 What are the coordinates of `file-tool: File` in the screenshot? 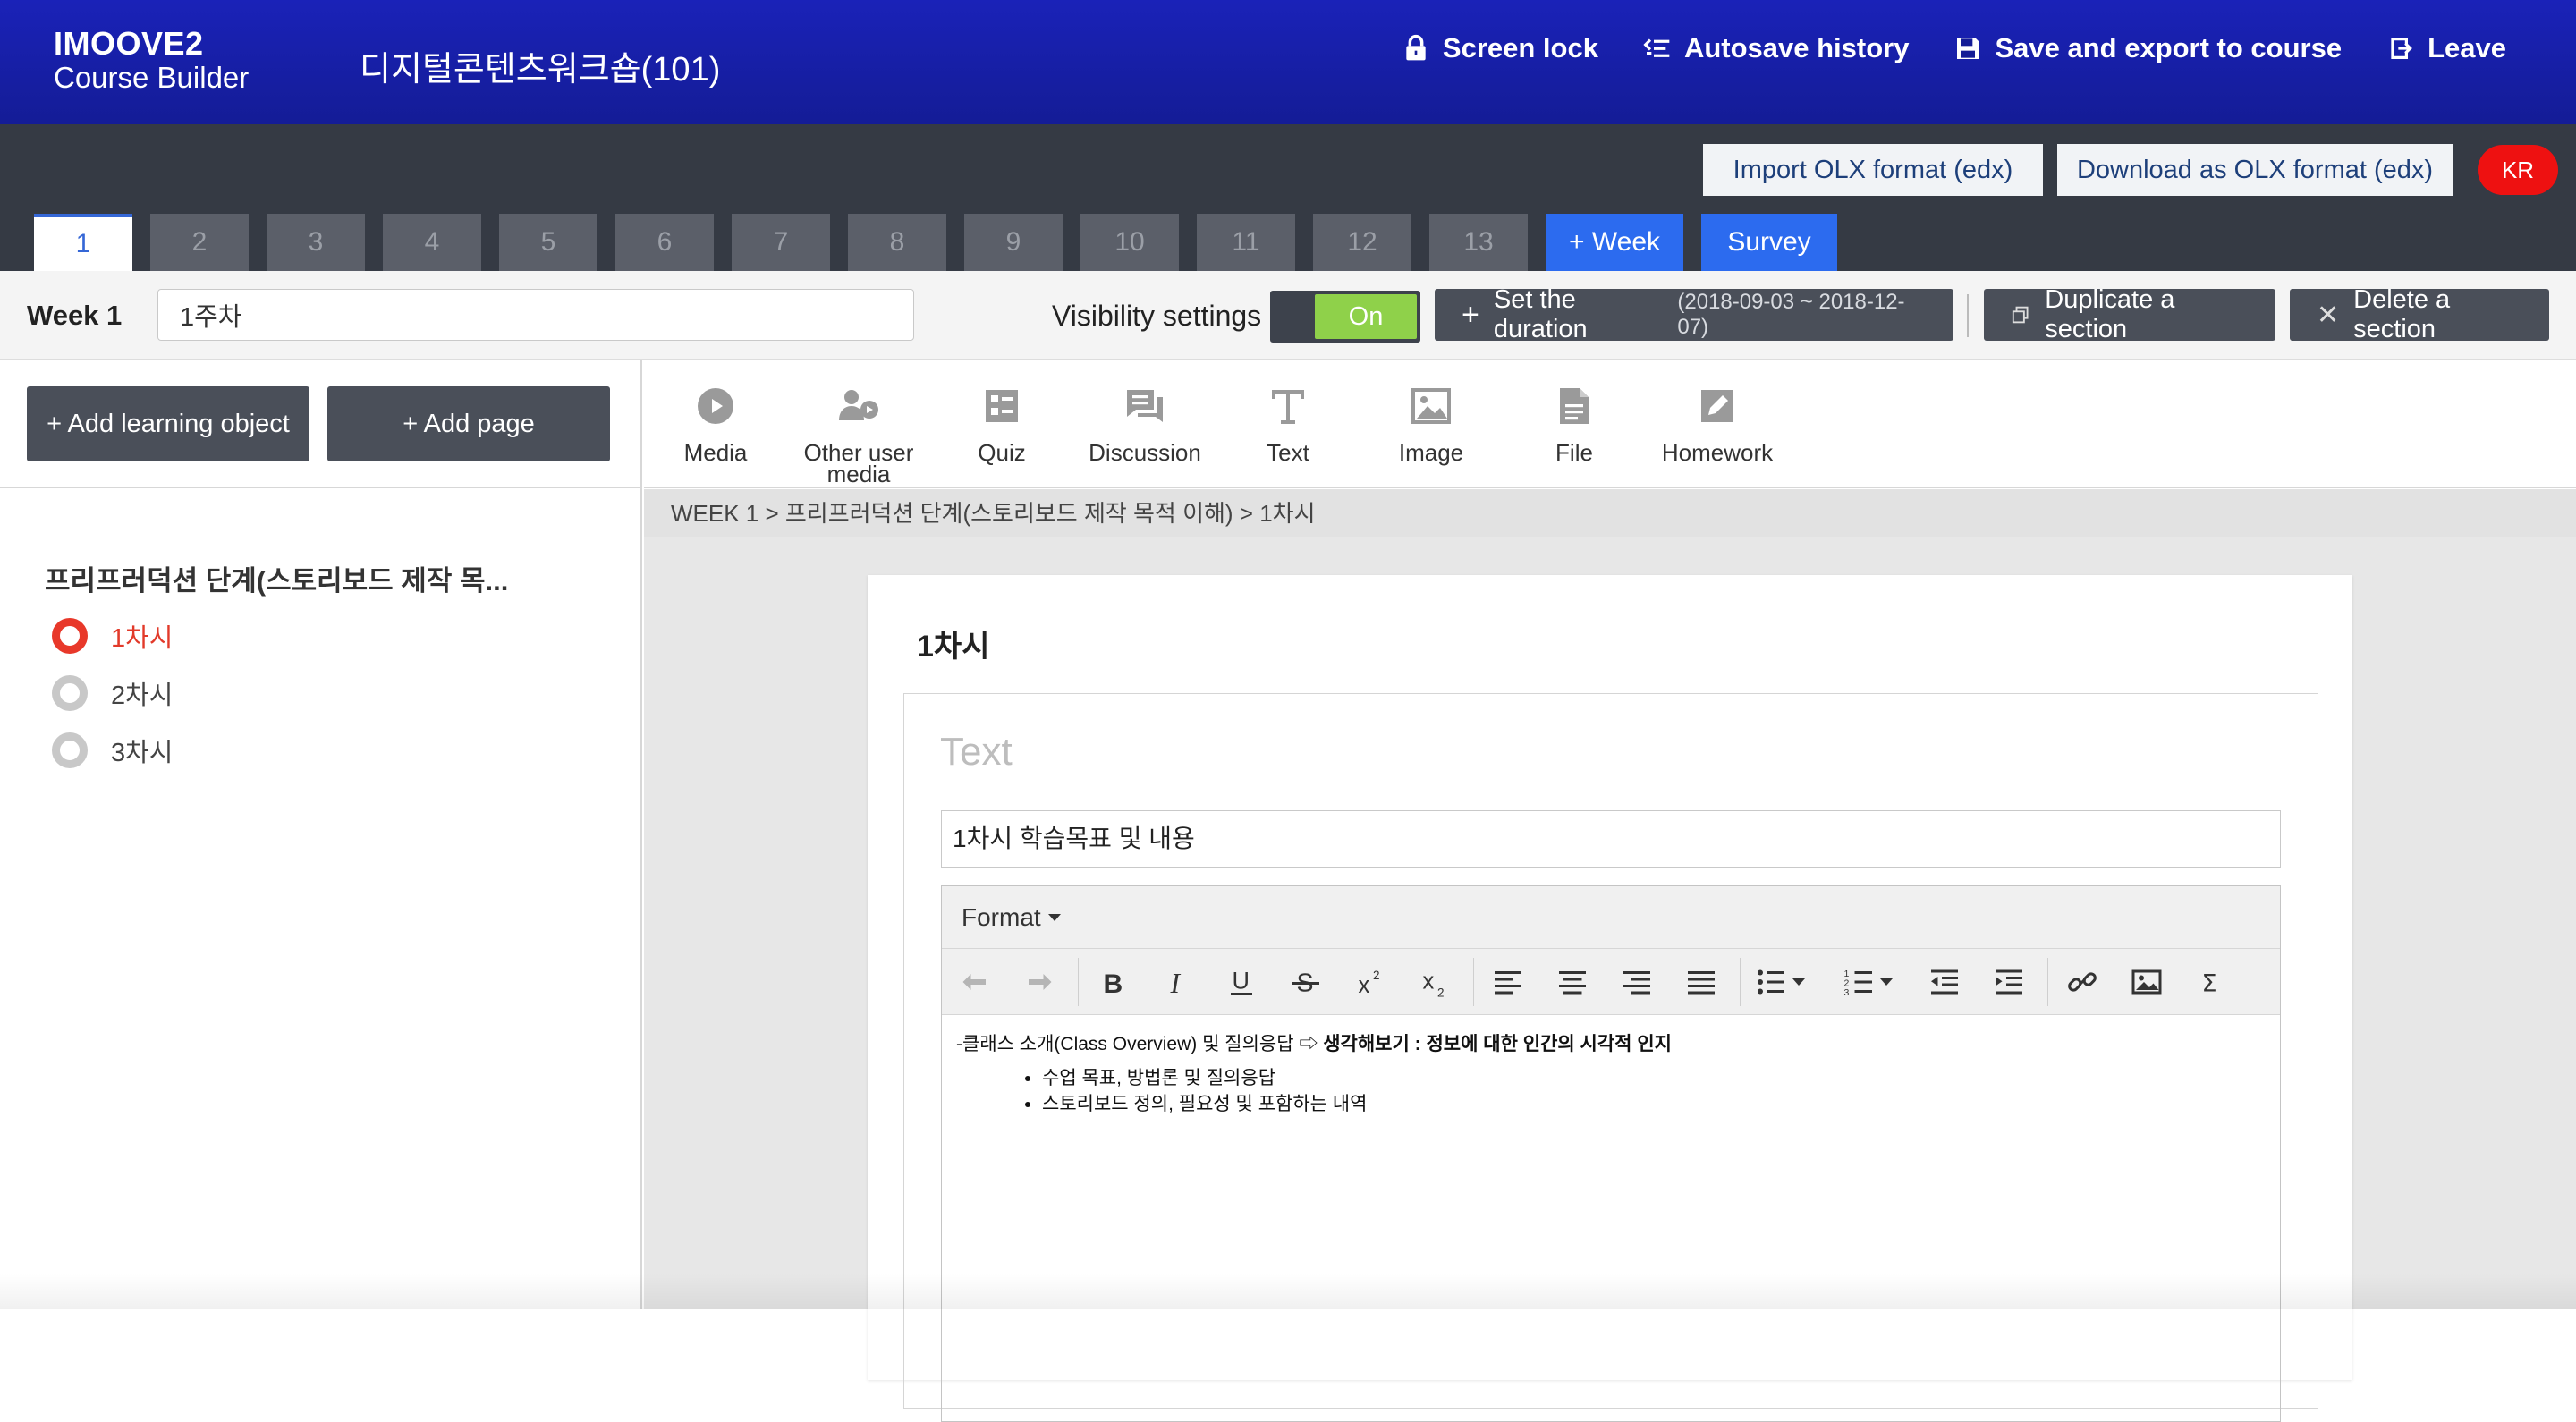 It's located at (1574, 421).